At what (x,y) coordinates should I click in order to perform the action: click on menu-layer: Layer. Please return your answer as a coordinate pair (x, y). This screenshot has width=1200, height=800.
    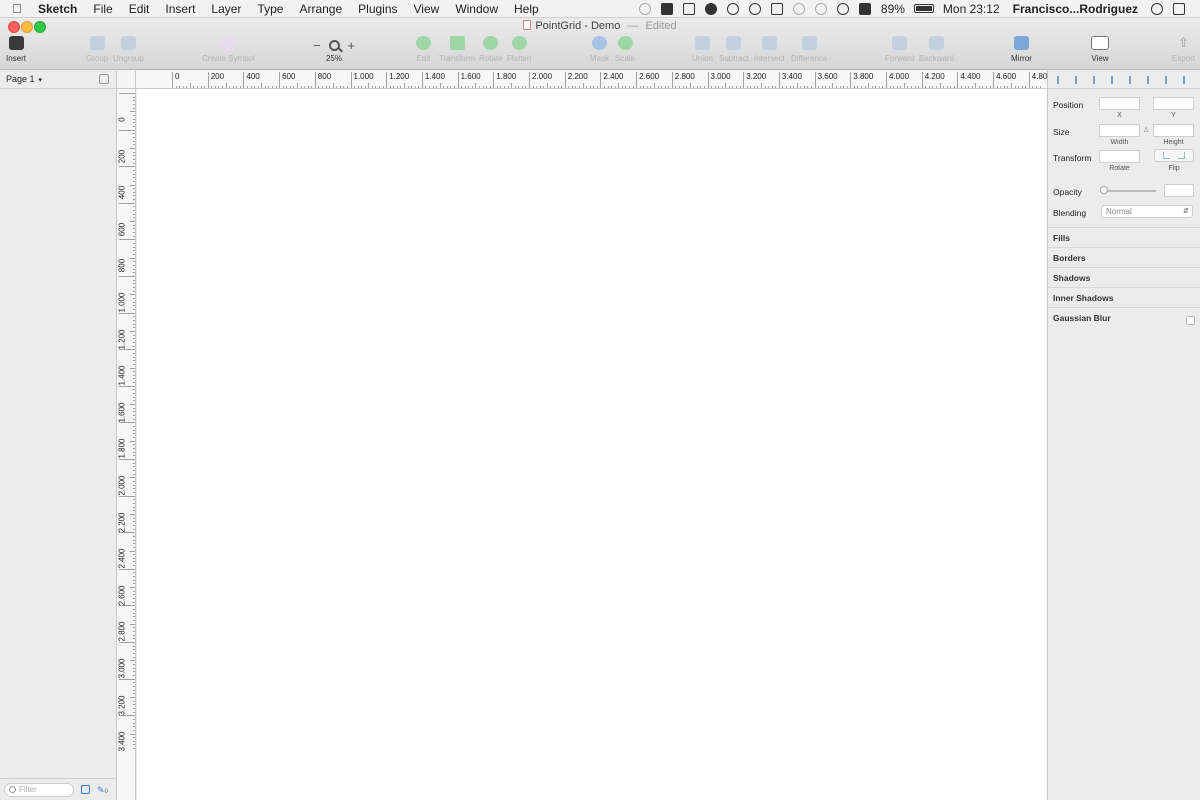
    Looking at the image, I should click on (226, 9).